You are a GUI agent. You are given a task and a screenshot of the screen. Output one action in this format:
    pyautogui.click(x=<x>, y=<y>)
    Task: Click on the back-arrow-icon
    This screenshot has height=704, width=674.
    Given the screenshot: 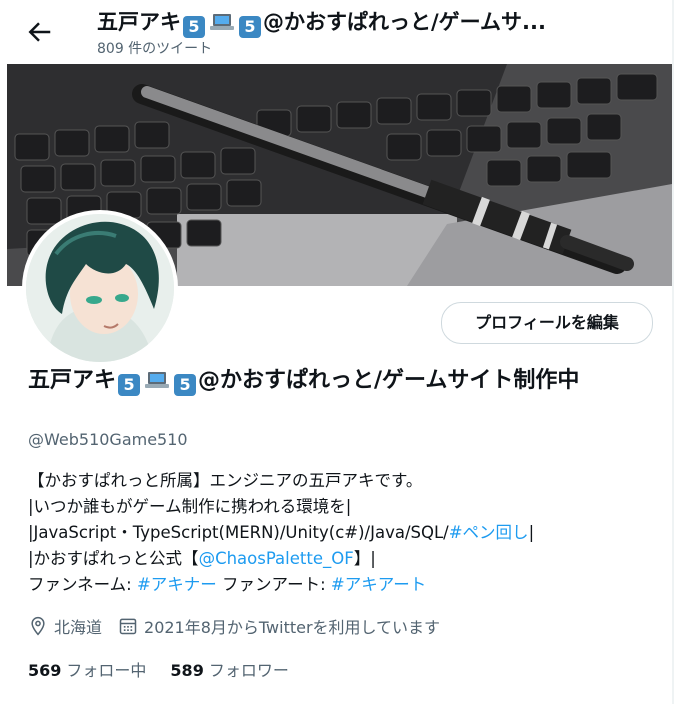 What is the action you would take?
    pyautogui.click(x=39, y=32)
    